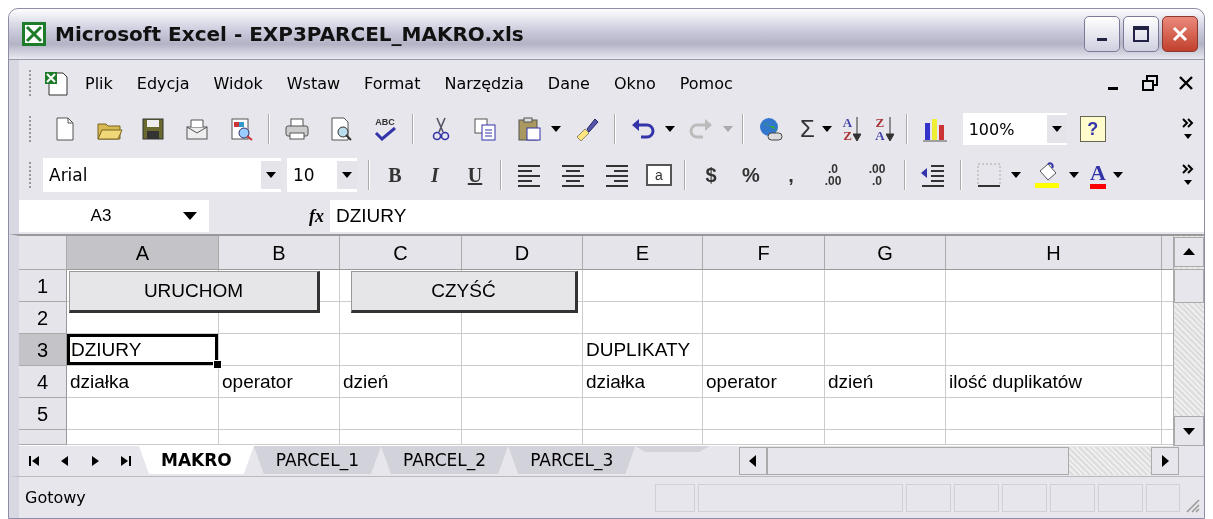  I want to click on formula-input: DZIURY, so click(767, 216).